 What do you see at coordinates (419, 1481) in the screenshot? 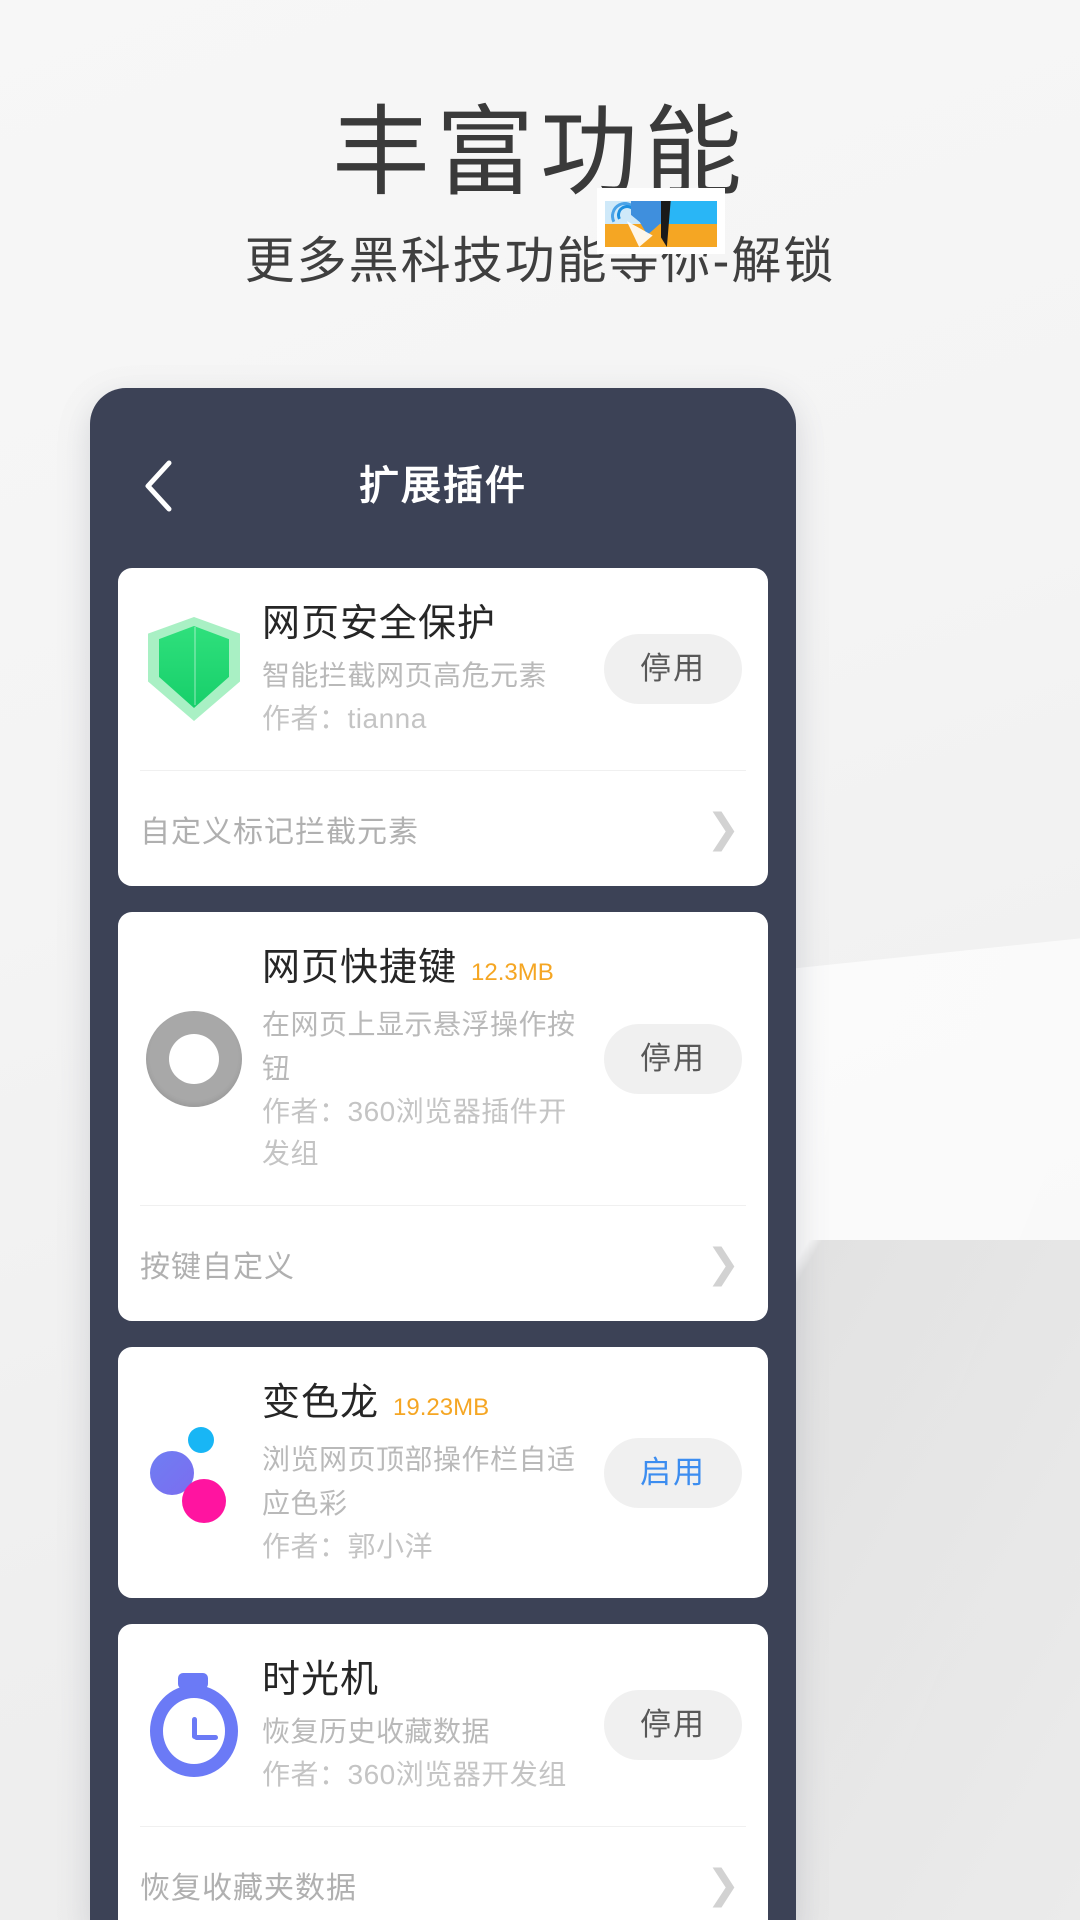
I see `extension-description: 浏览网页顶部操作栏自适应色彩` at bounding box center [419, 1481].